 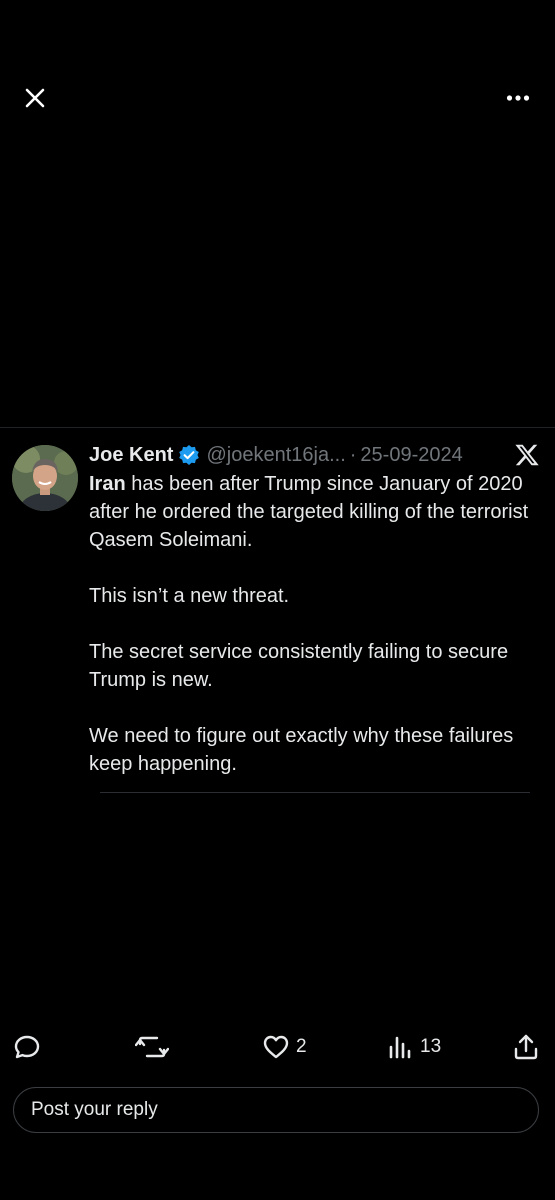 I want to click on tweet-date: 25-09-2024, so click(x=411, y=454).